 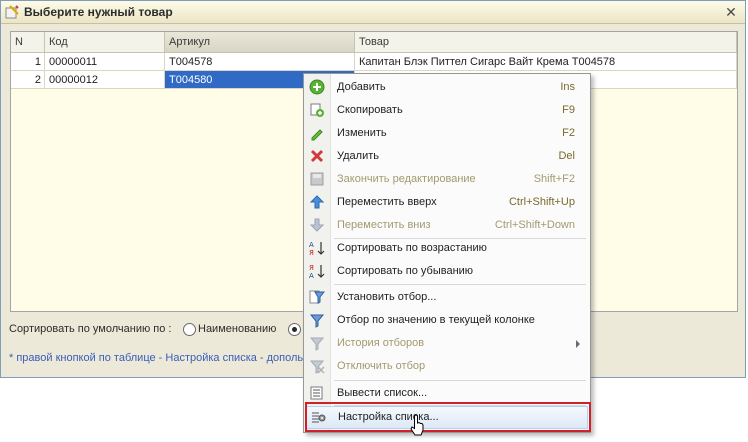 What do you see at coordinates (417, 425) in the screenshot?
I see `mouse-cursor-icon` at bounding box center [417, 425].